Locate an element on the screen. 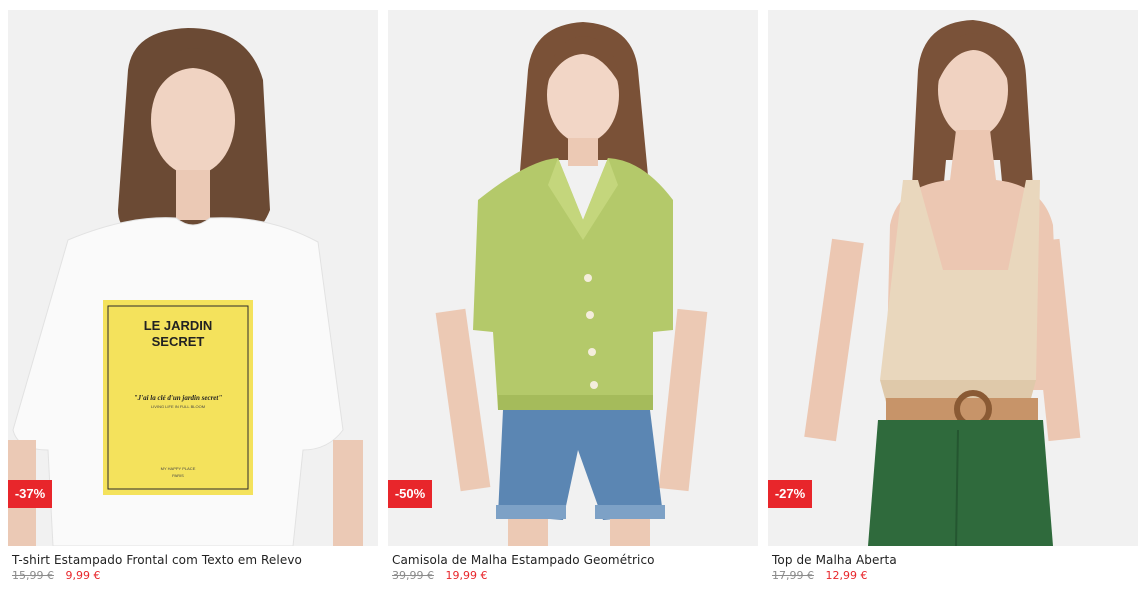 This screenshot has width=1148, height=605. price-row: 39,99 € 19,99 € is located at coordinates (440, 575).